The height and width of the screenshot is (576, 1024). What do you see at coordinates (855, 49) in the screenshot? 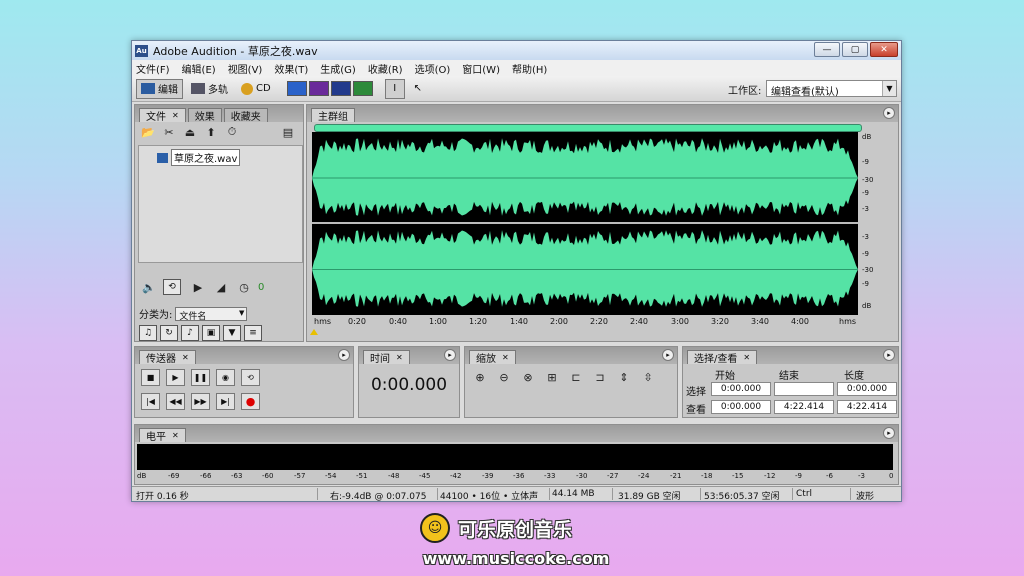
I see `maximize-button: ▢` at bounding box center [855, 49].